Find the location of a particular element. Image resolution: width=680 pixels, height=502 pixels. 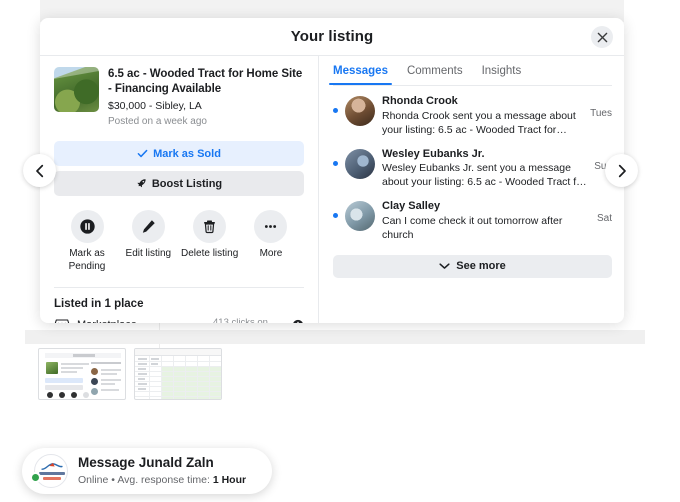

modal-header: Your listing is located at coordinates (332, 37).